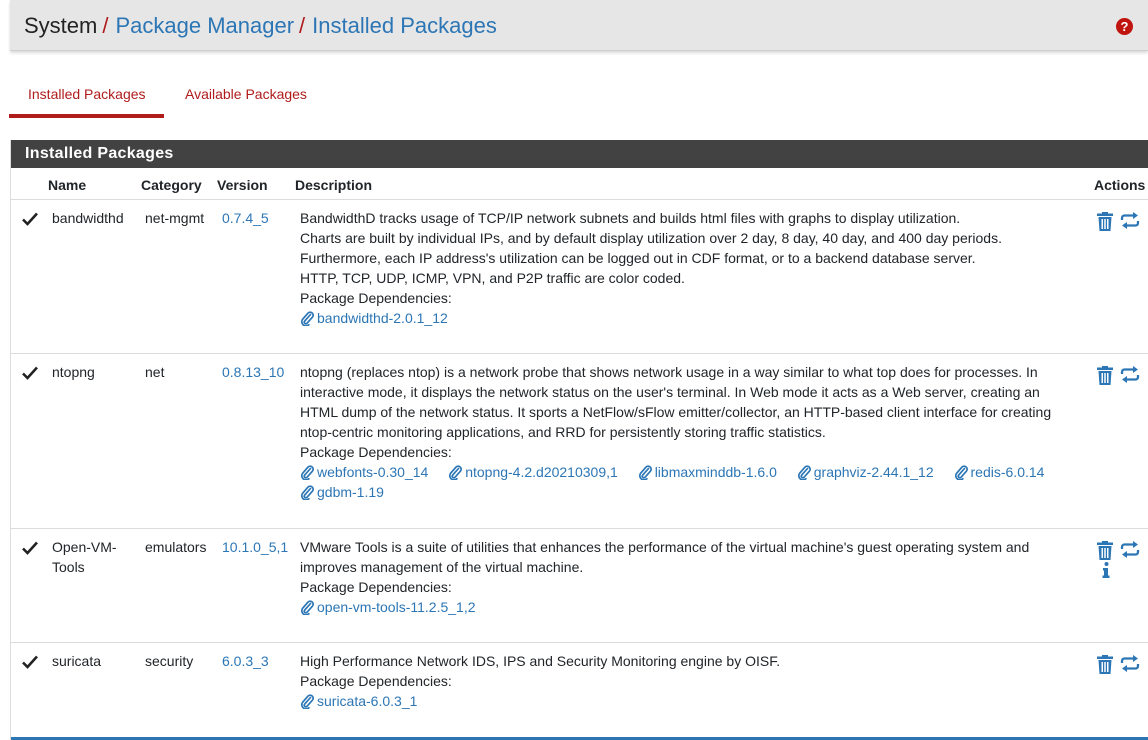  What do you see at coordinates (358, 701) in the screenshot?
I see `dependency-link: suricata-6.0.3_1` at bounding box center [358, 701].